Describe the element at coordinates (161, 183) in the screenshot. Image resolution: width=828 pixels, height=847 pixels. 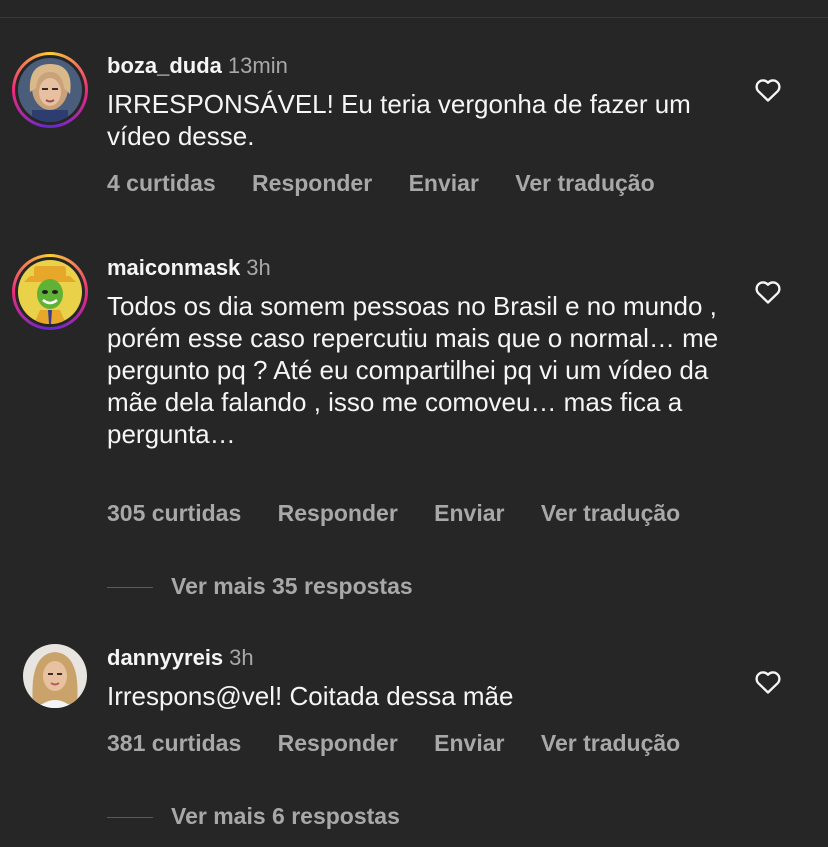
I see `likes-count: 4 curtidas` at that location.